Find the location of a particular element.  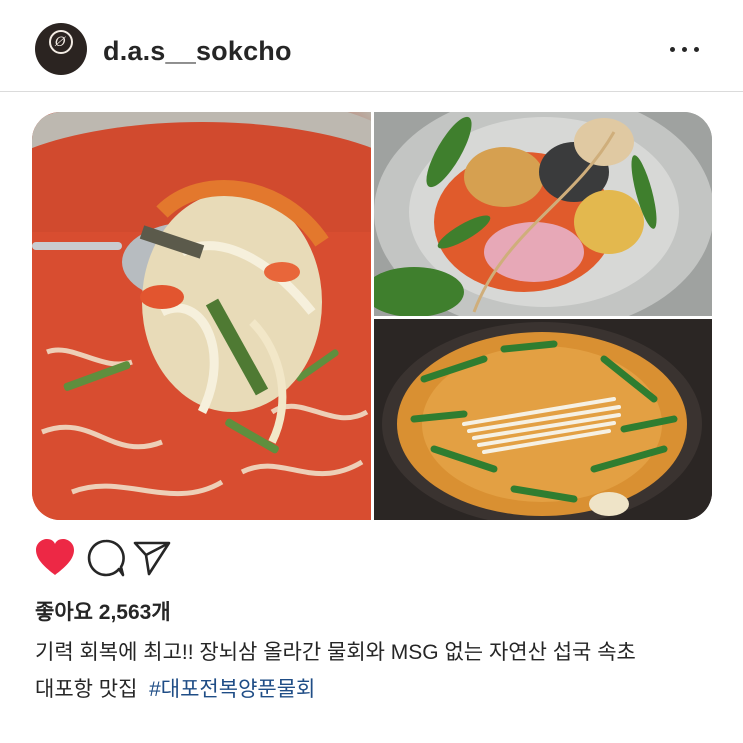

more-options-icon is located at coordinates (687, 51).